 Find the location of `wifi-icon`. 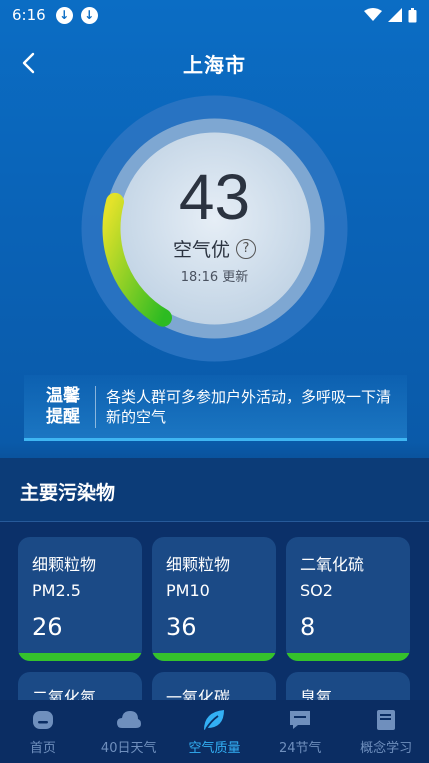

wifi-icon is located at coordinates (373, 14).